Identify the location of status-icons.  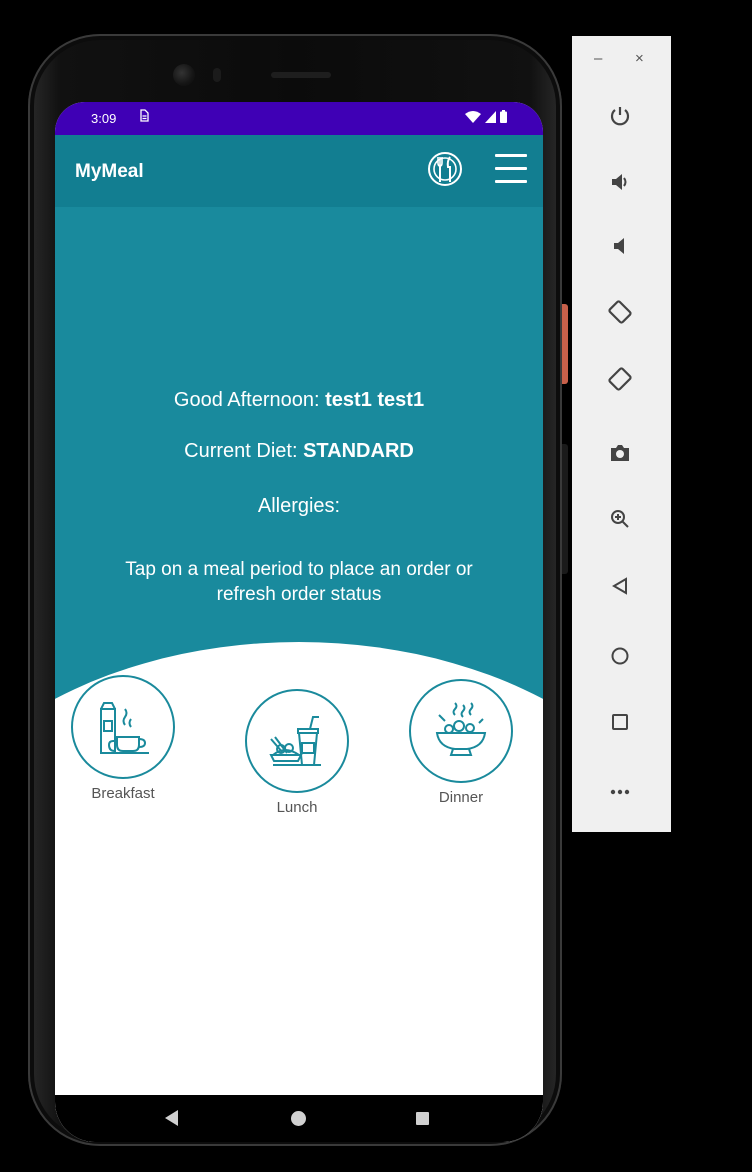
(486, 116).